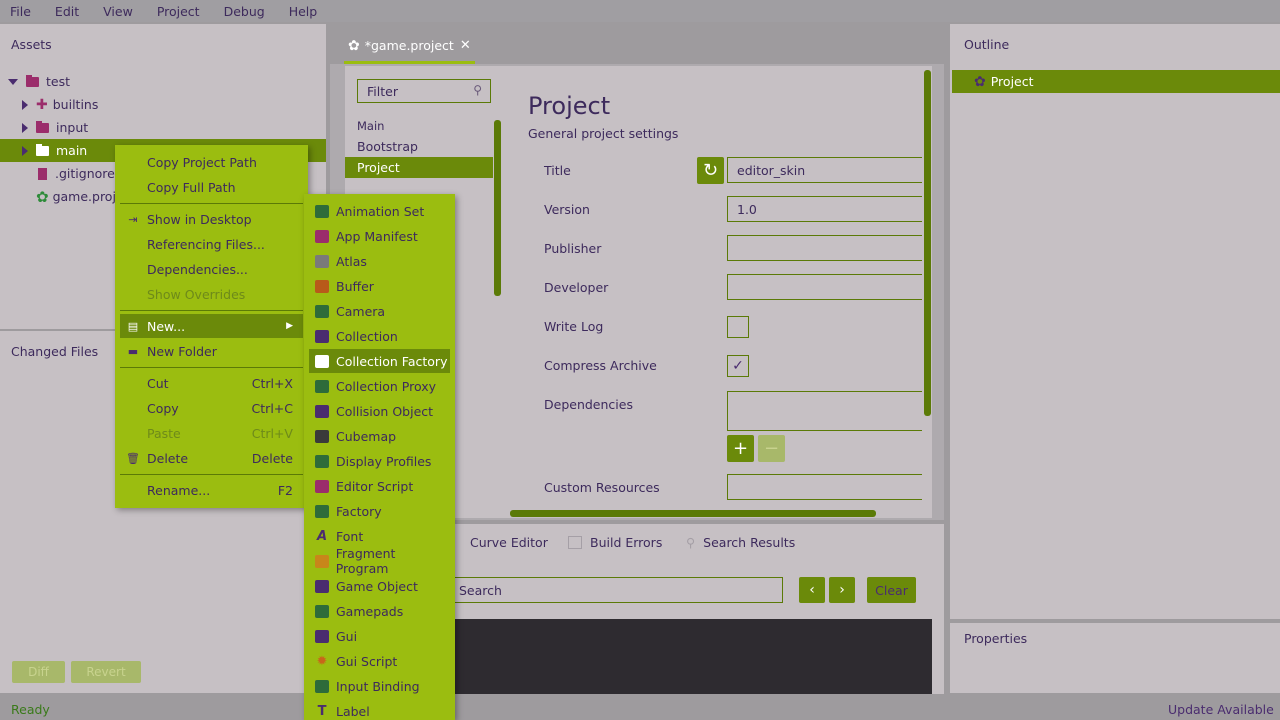 The image size is (1280, 720). What do you see at coordinates (509, 542) in the screenshot?
I see `tab-curve-editor: Curve Editor` at bounding box center [509, 542].